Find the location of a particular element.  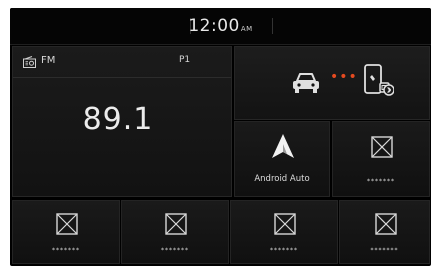

radio-preset: P1 is located at coordinates (185, 60).